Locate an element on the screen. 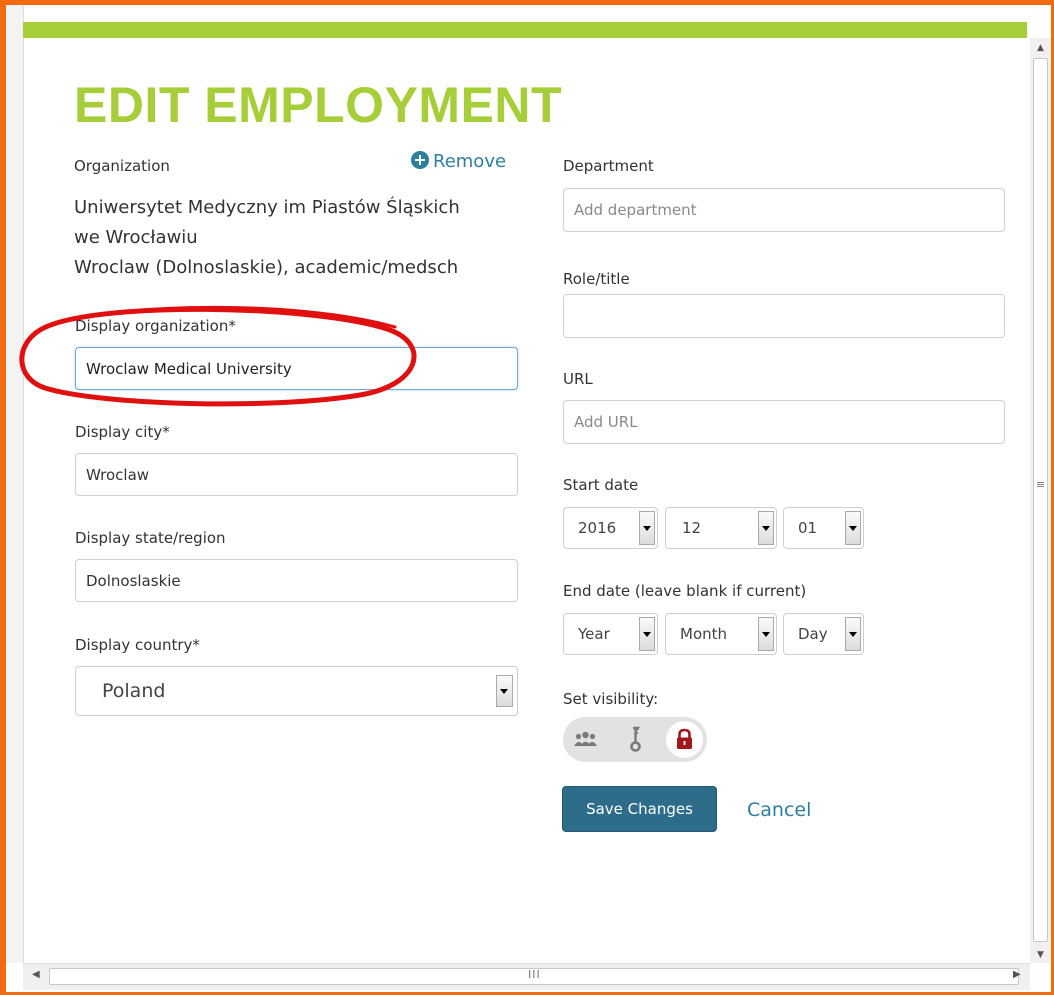  scroll-down-icon: ▼ is located at coordinates (1040, 955).